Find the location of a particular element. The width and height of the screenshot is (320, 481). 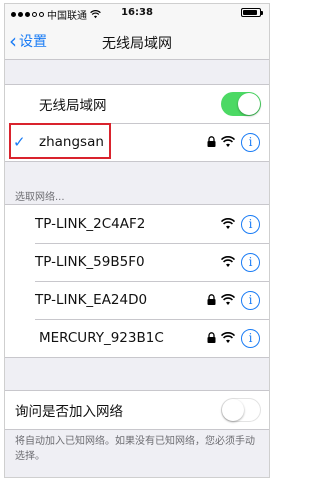

network-name: TP-LINK_2C4AF2 is located at coordinates (90, 224).